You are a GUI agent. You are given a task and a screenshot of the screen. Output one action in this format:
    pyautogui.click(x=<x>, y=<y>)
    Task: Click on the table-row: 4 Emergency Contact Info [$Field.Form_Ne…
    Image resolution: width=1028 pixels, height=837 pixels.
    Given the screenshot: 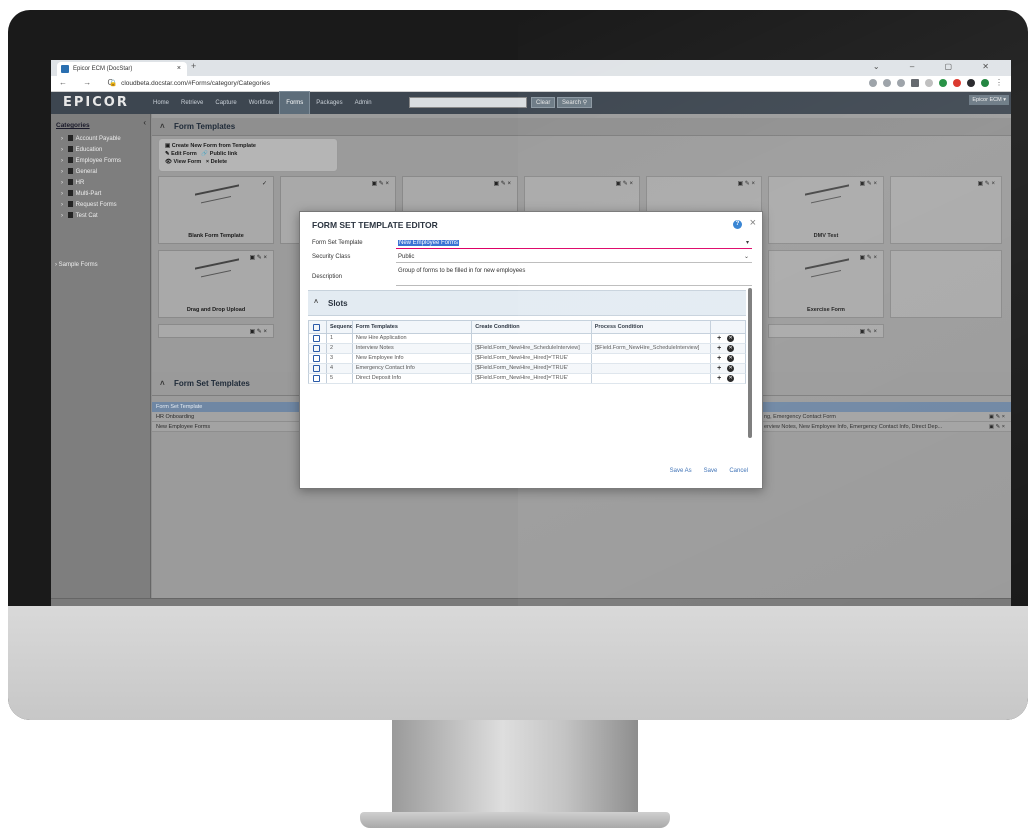 What is the action you would take?
    pyautogui.click(x=527, y=369)
    